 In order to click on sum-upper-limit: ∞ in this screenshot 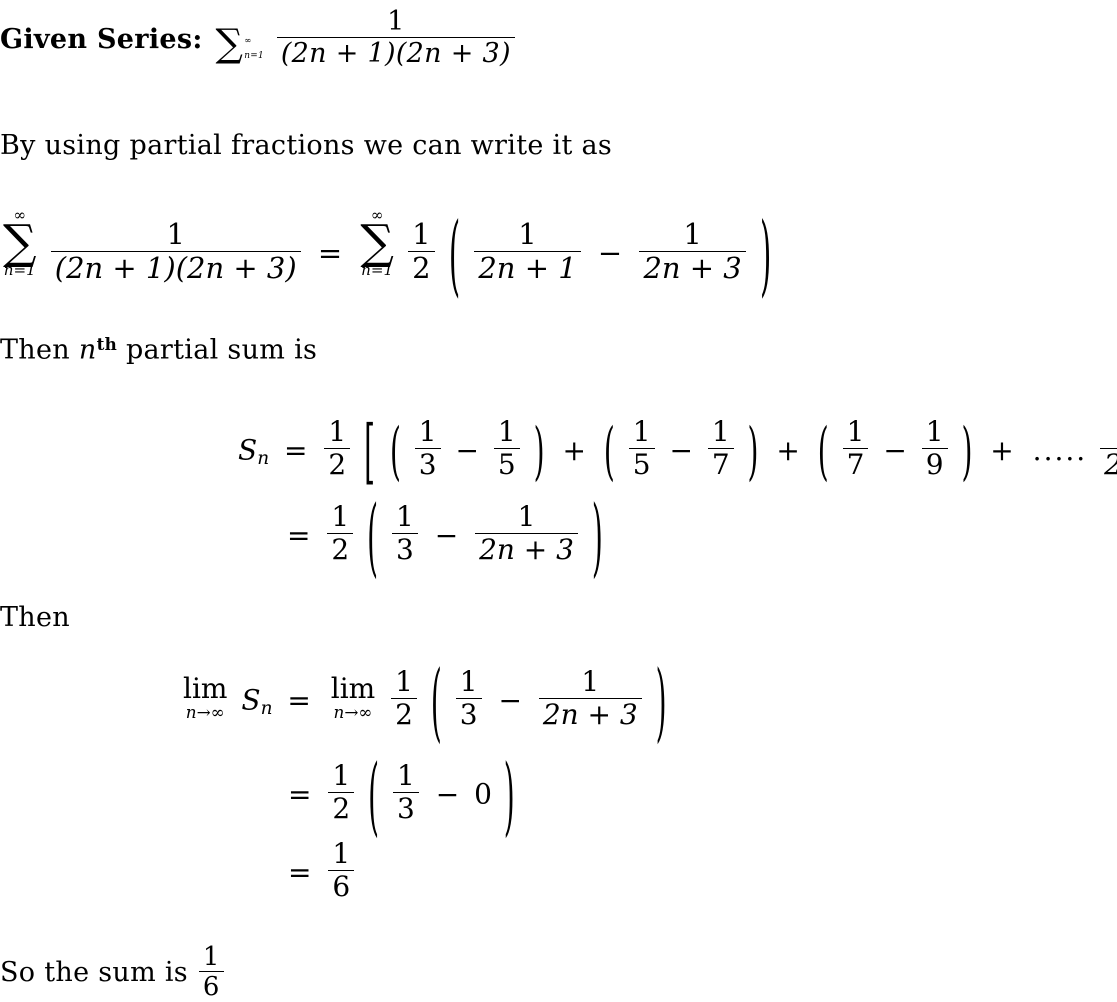, I will do `click(248, 40)`.